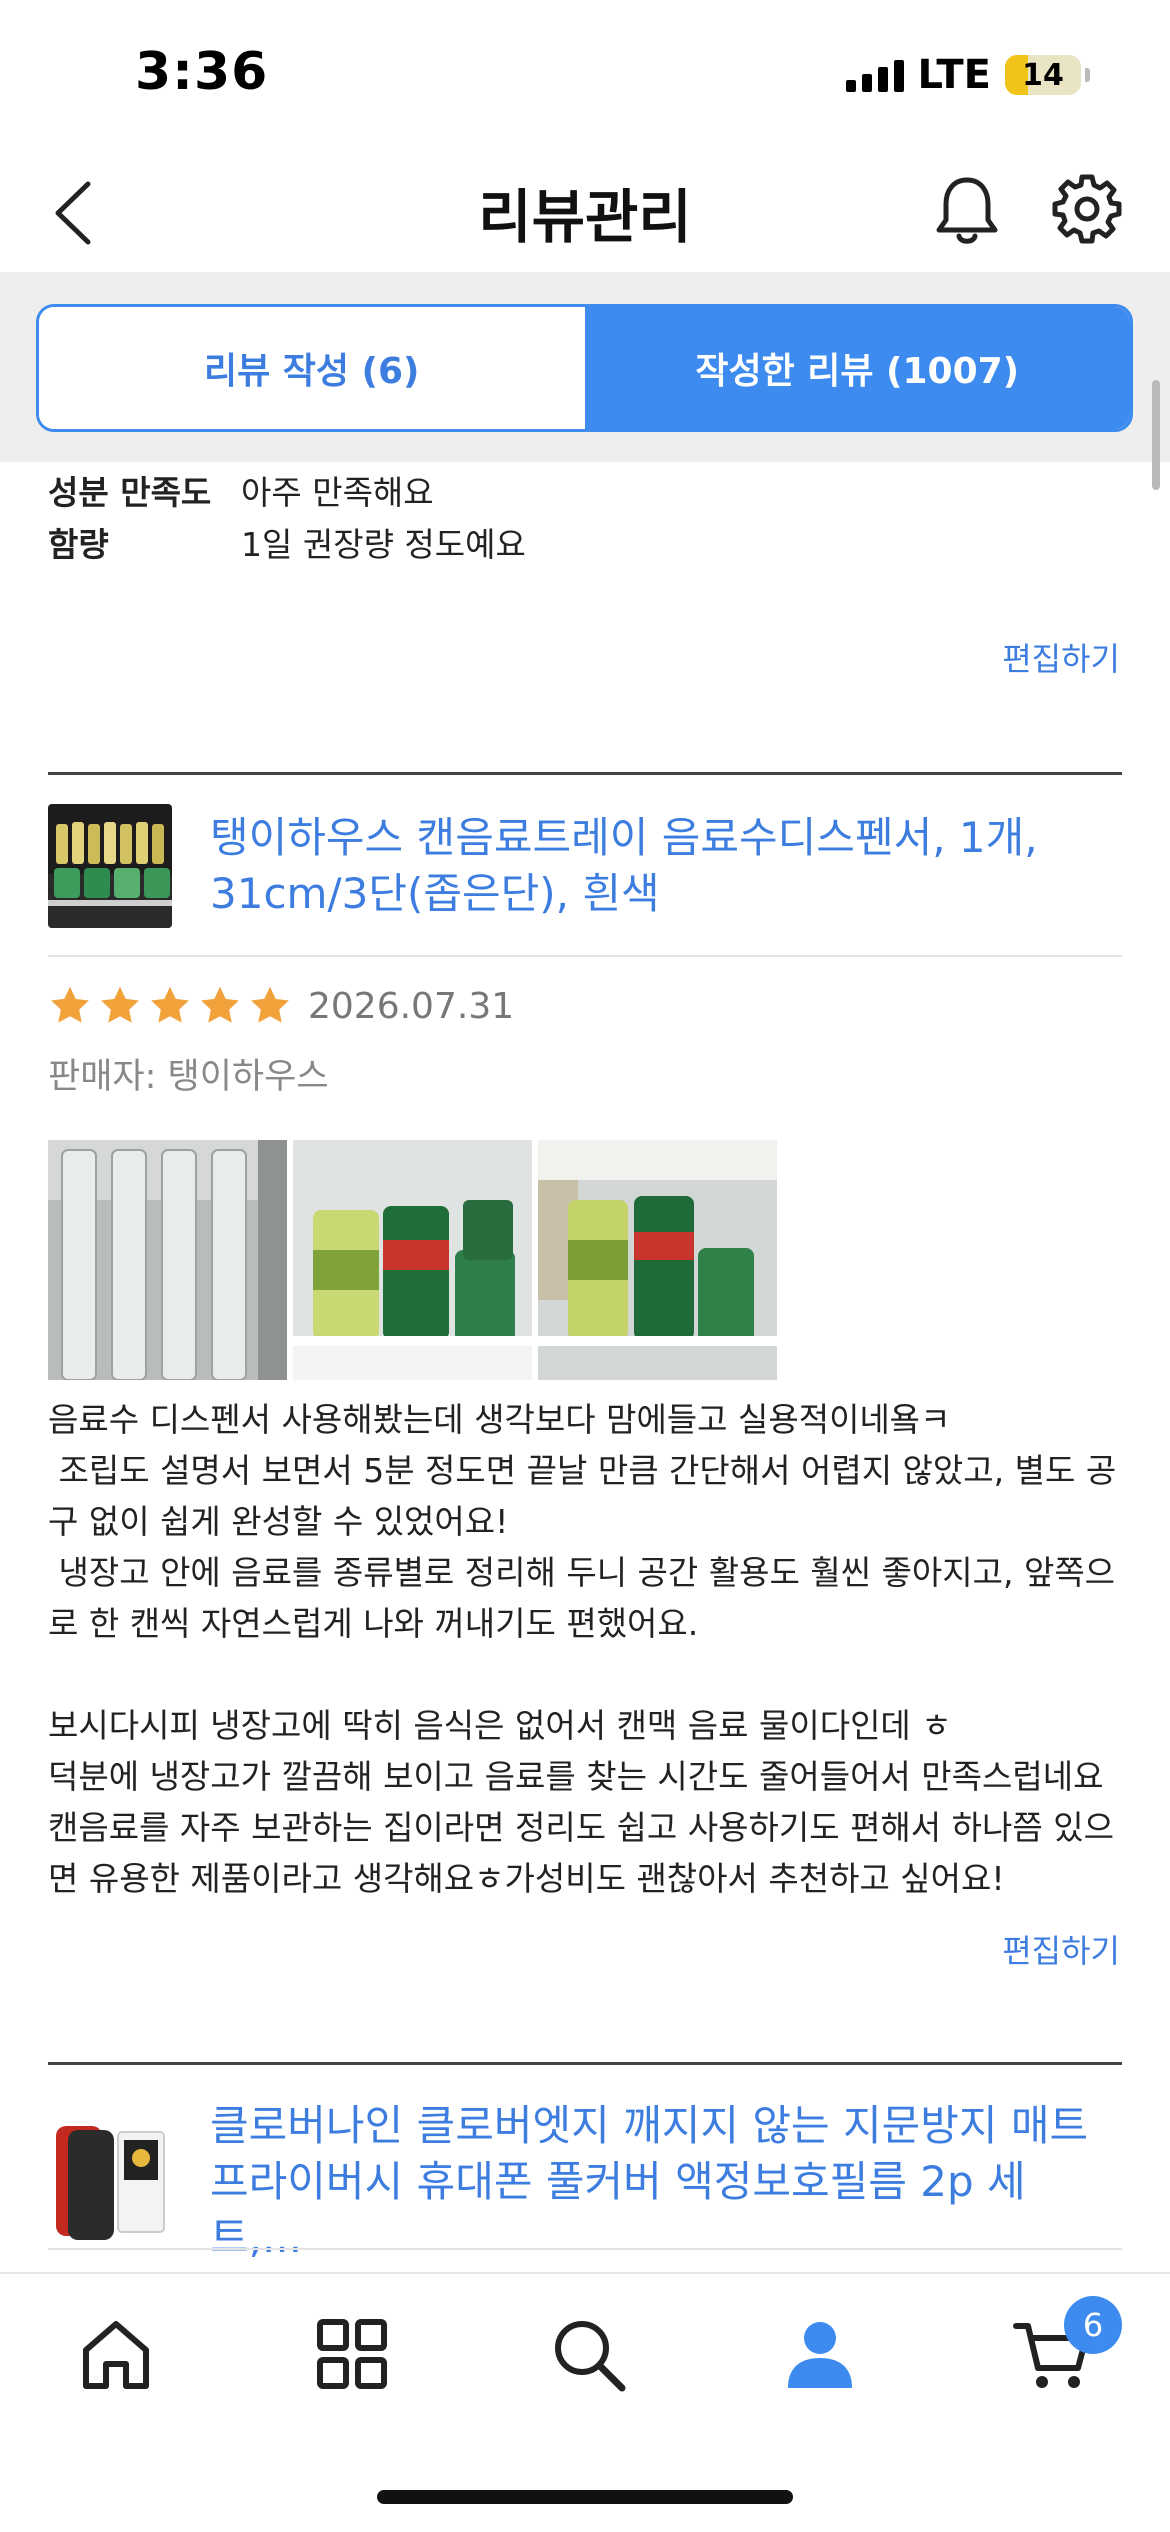  I want to click on app-header: 리뷰관리, so click(585, 210).